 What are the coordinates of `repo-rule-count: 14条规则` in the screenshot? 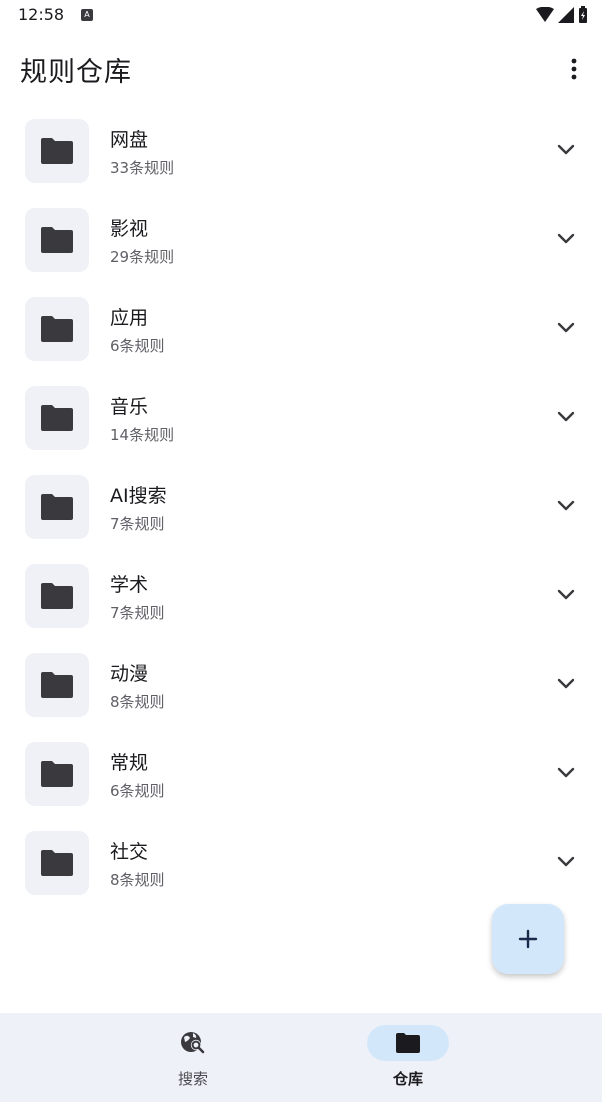 It's located at (142, 435).